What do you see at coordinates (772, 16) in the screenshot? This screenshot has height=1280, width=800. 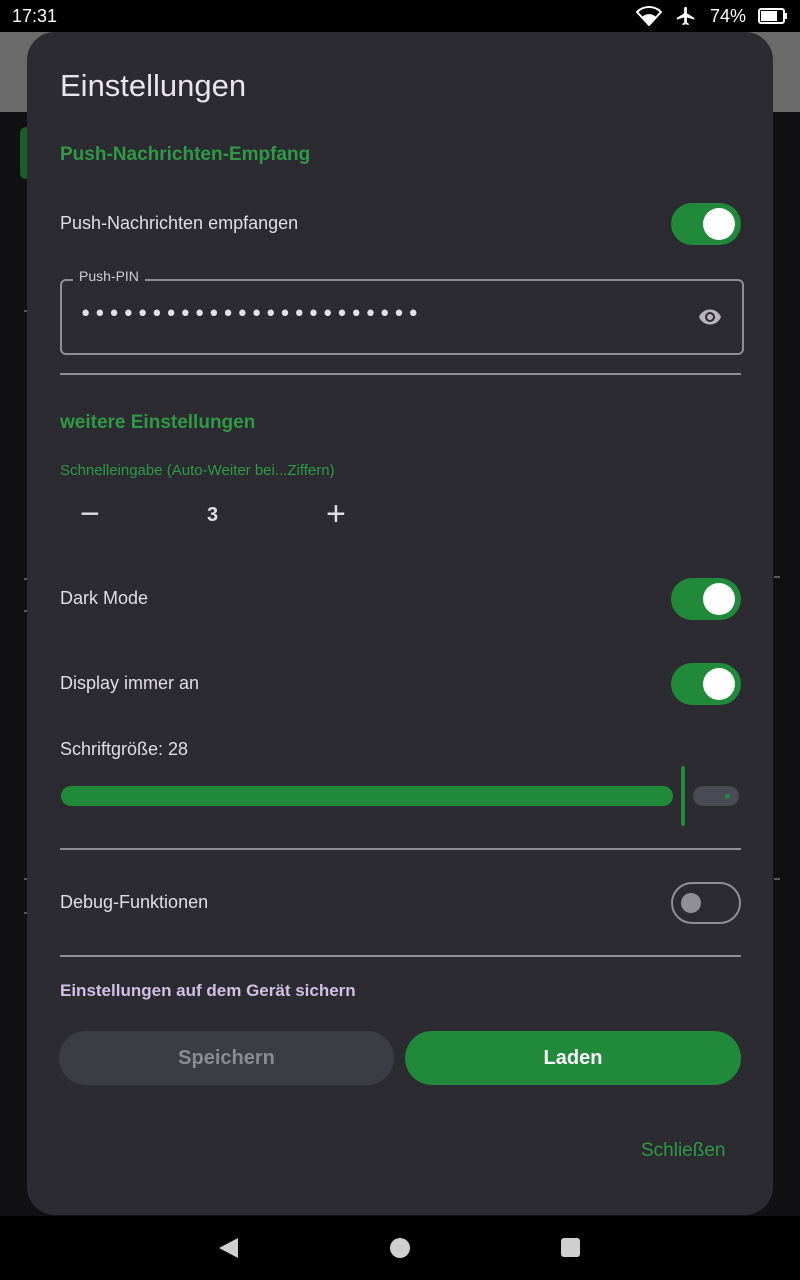 I see `battery-icon` at bounding box center [772, 16].